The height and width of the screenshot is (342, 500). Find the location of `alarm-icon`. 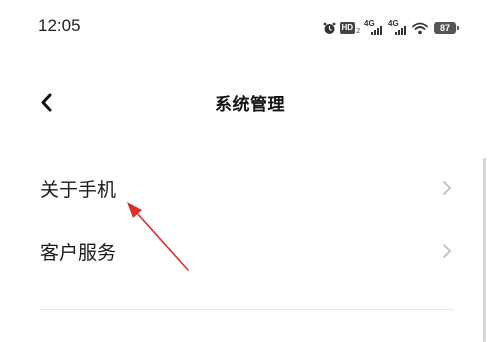

alarm-icon is located at coordinates (329, 28).